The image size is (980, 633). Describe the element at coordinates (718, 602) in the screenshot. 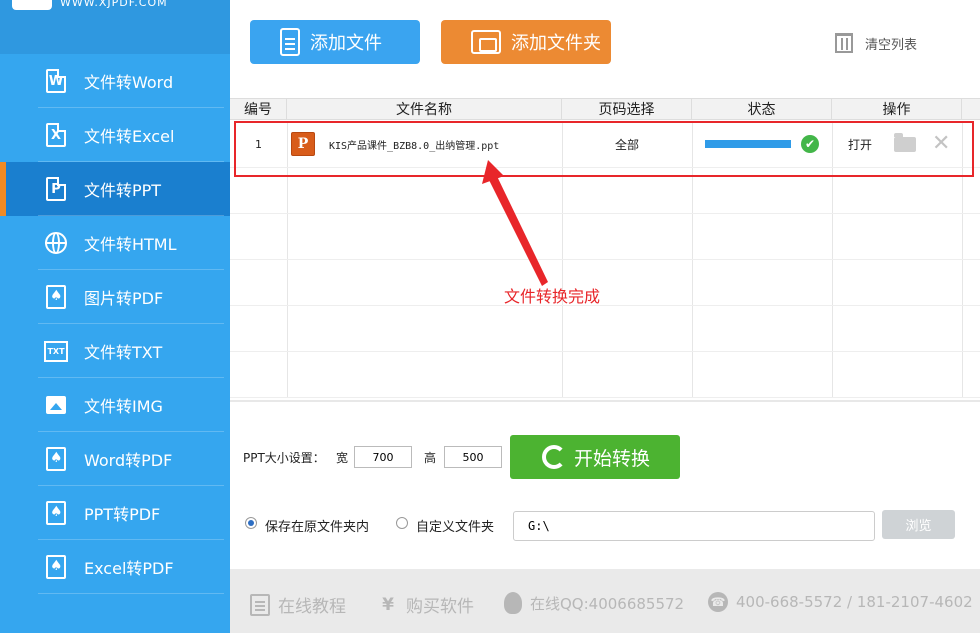

I see `phone-icon: ☎` at that location.